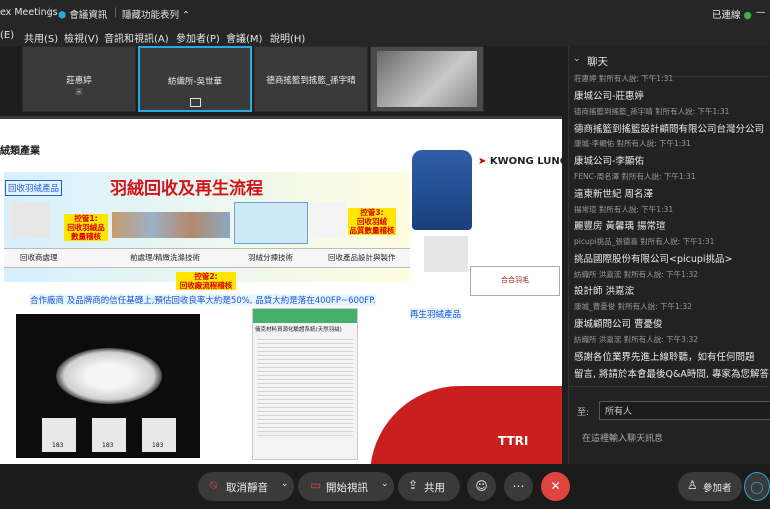 Image resolution: width=770 pixels, height=509 pixels. What do you see at coordinates (362, 257) in the screenshot?
I see `process-step: 回收產品設計與製作` at bounding box center [362, 257].